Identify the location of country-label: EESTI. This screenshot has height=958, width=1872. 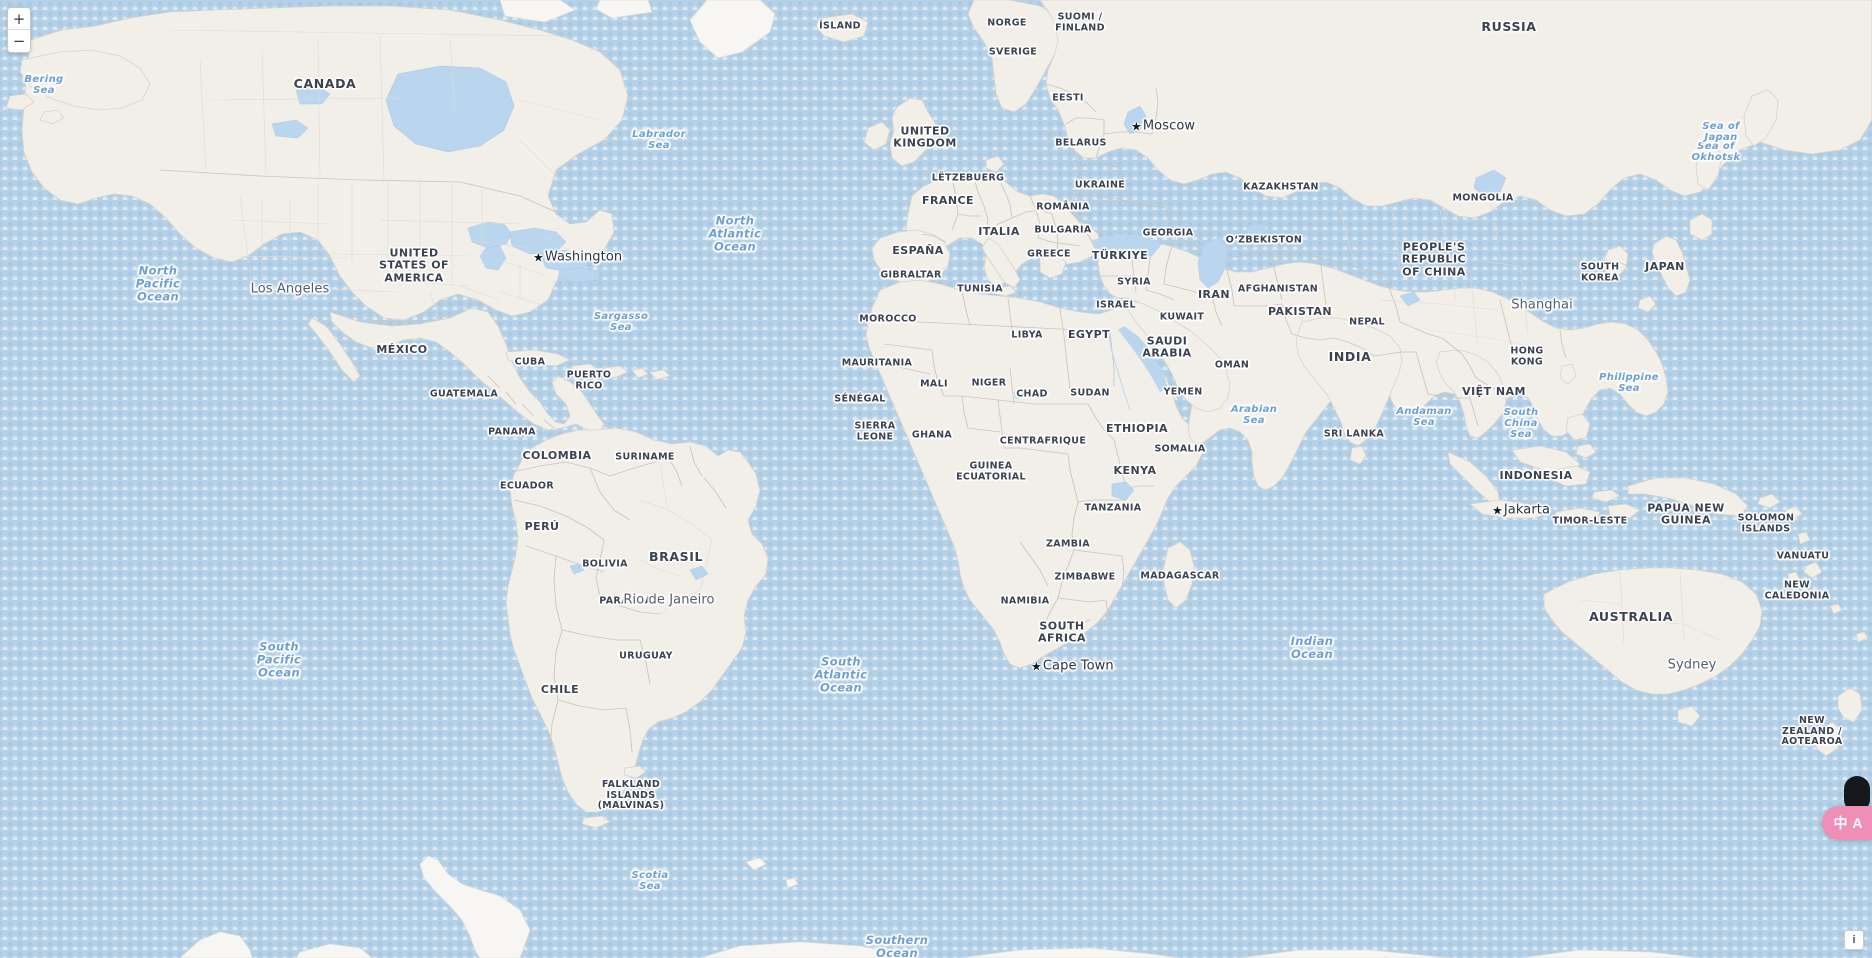
(1068, 98).